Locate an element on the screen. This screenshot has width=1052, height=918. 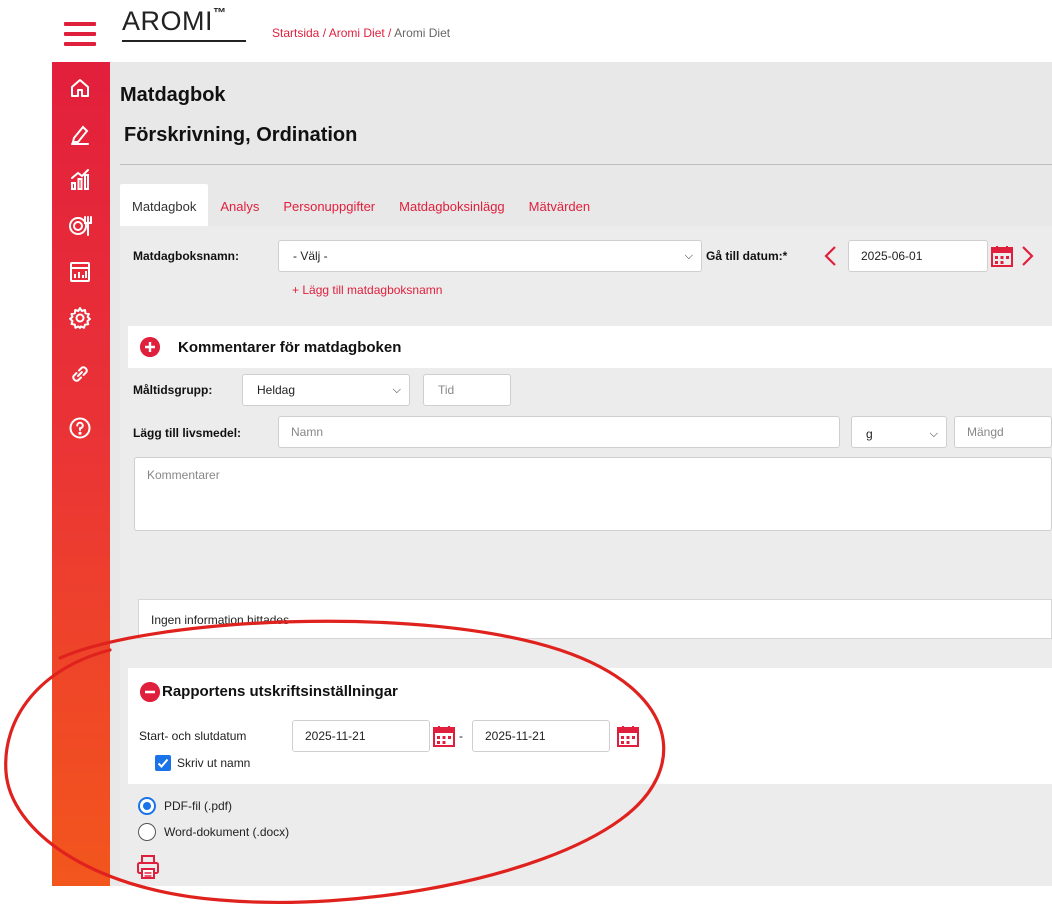
docx-radio is located at coordinates (147, 832).